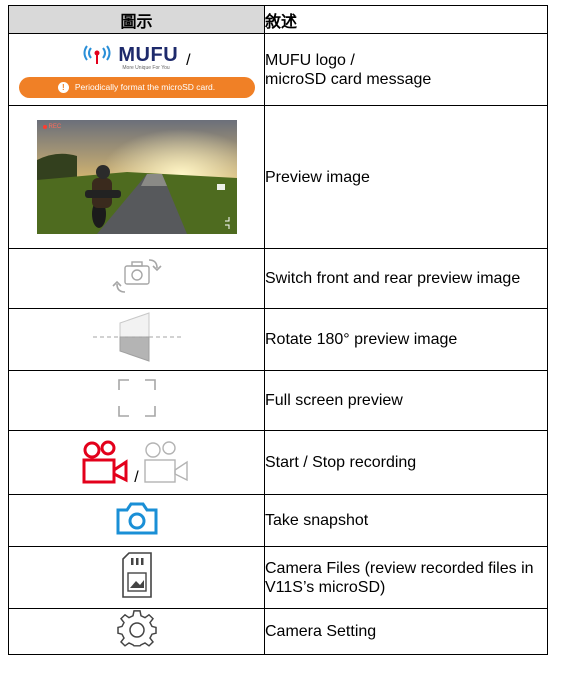 Image resolution: width=570 pixels, height=698 pixels. Describe the element at coordinates (406, 69) in the screenshot. I see `row-description: MUFU logo / microSD card message` at that location.